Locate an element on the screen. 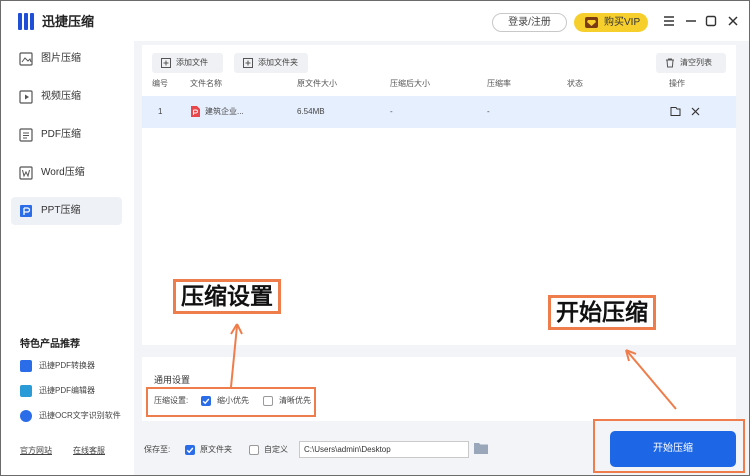 This screenshot has width=750, height=476. buy-vip-button: 购买VIP is located at coordinates (611, 22).